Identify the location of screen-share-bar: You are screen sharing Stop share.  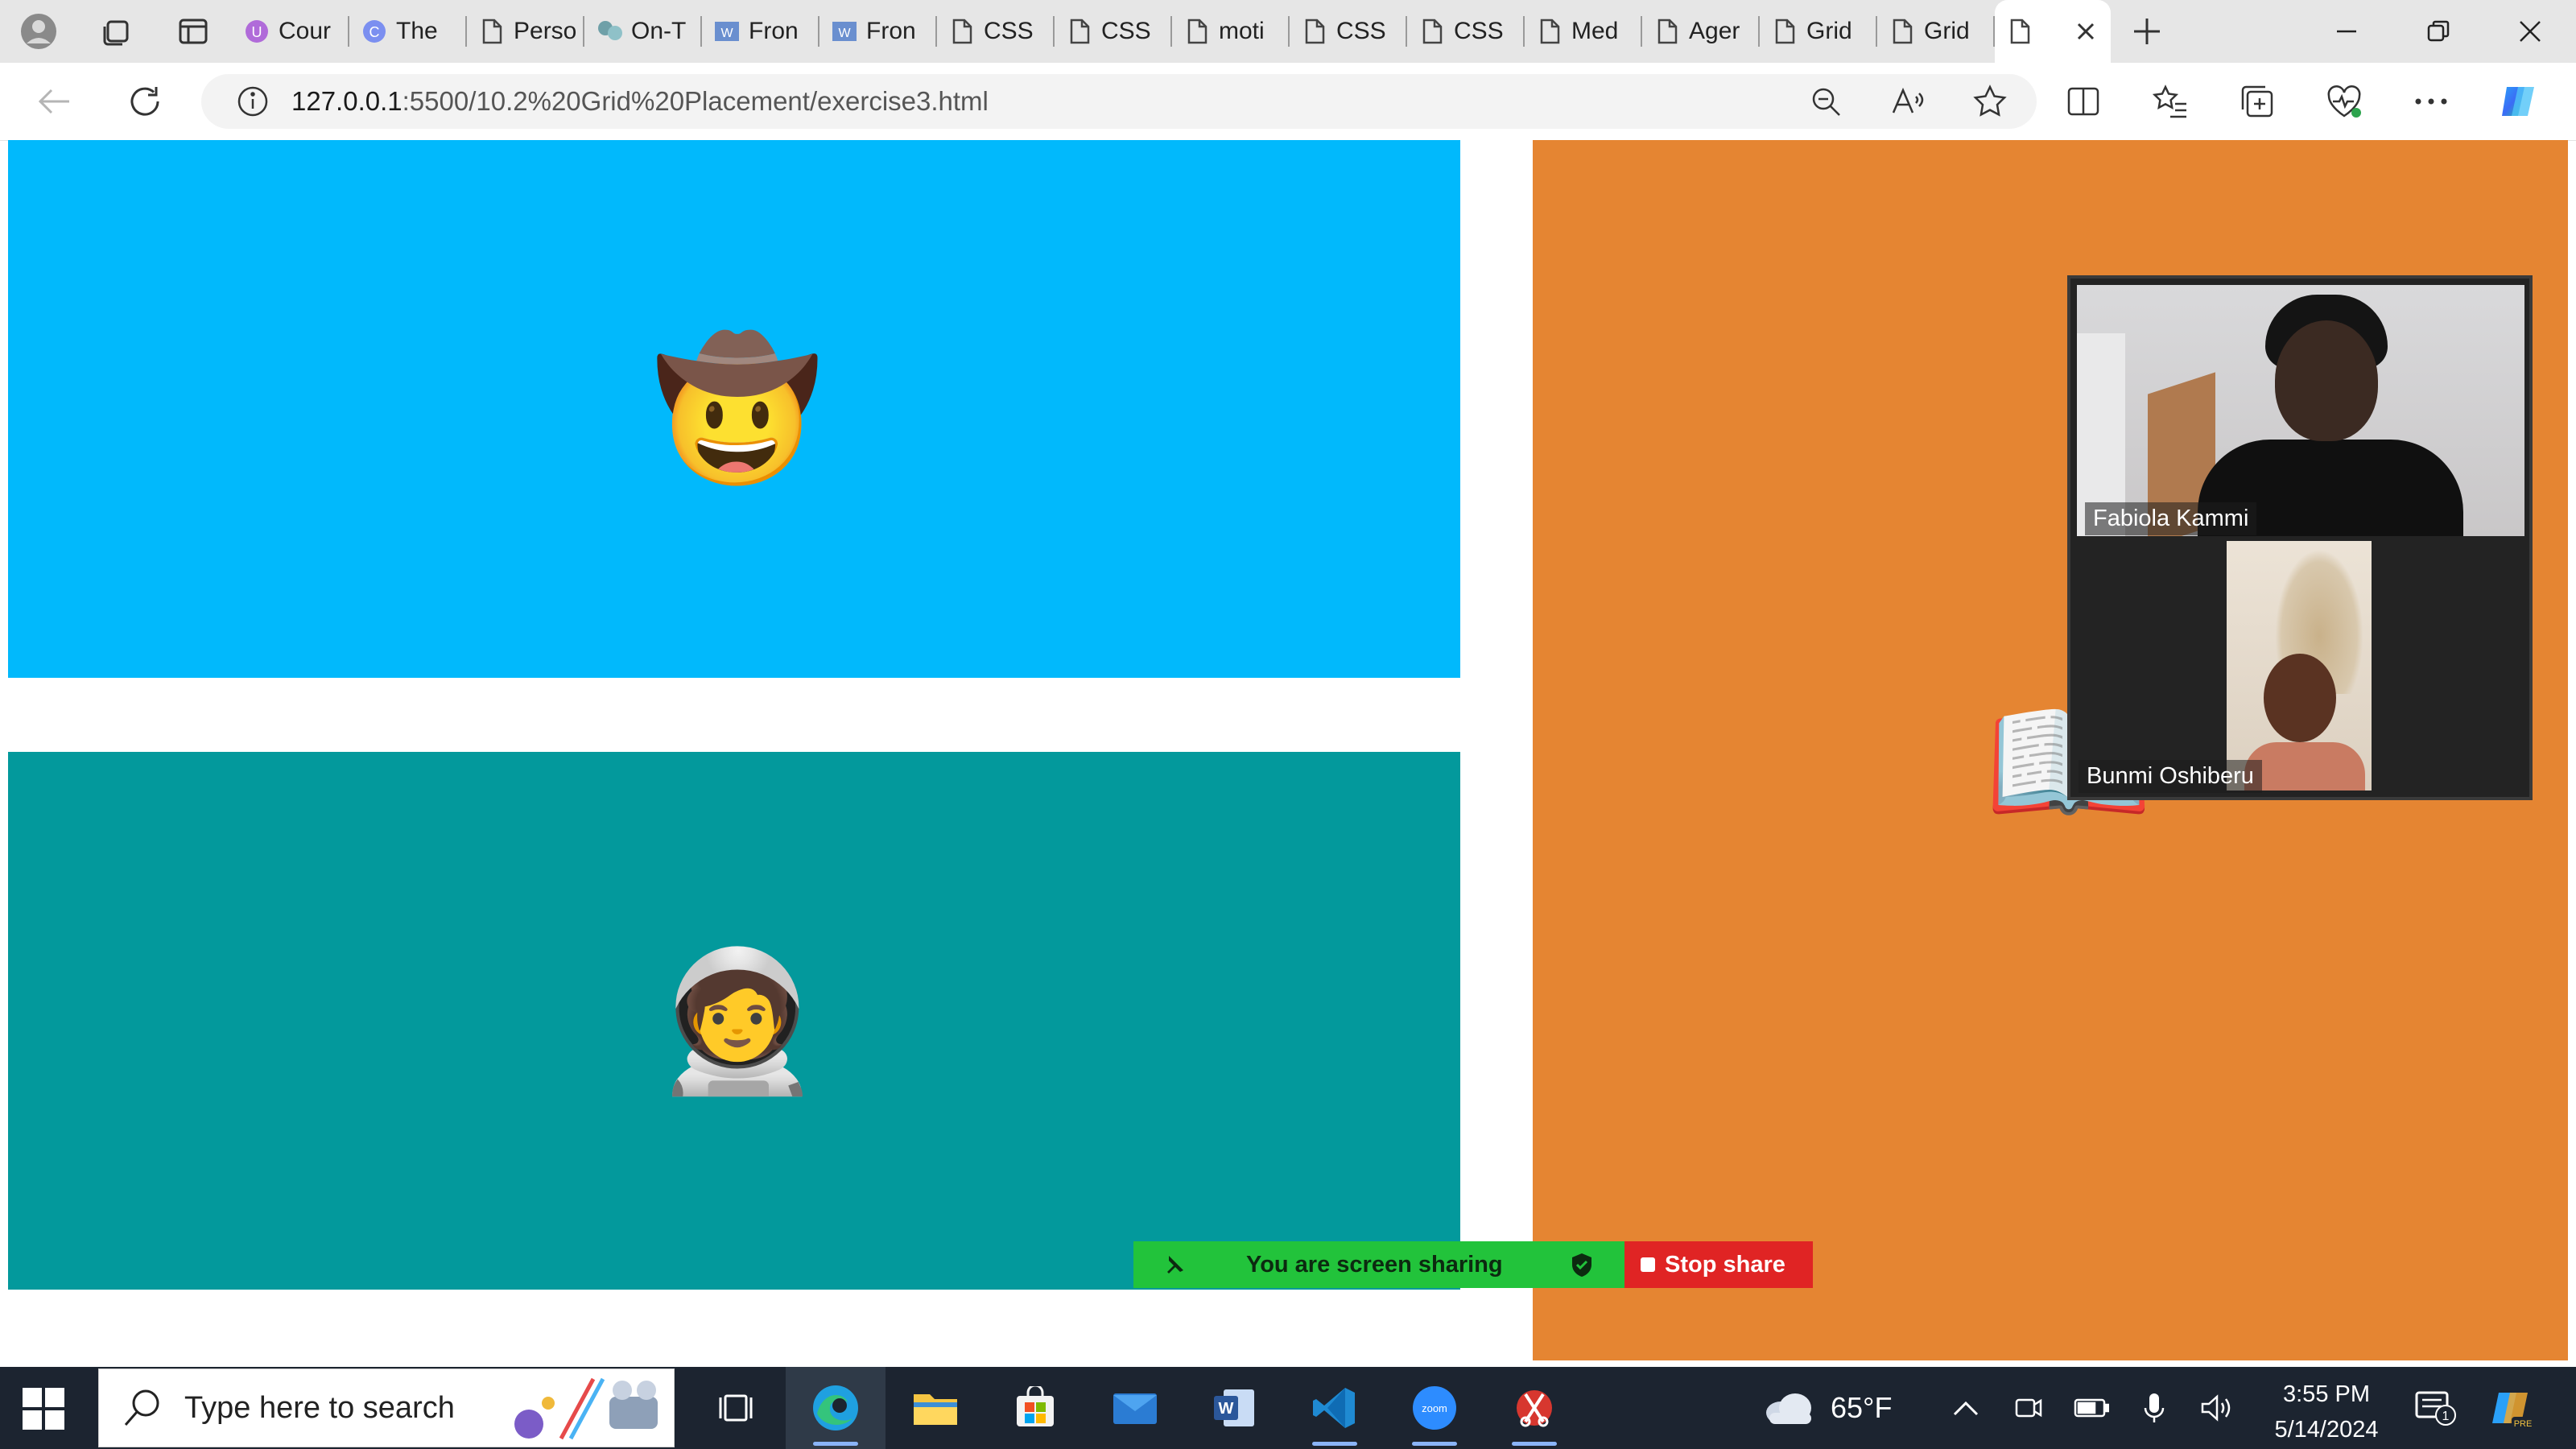
(1473, 1264).